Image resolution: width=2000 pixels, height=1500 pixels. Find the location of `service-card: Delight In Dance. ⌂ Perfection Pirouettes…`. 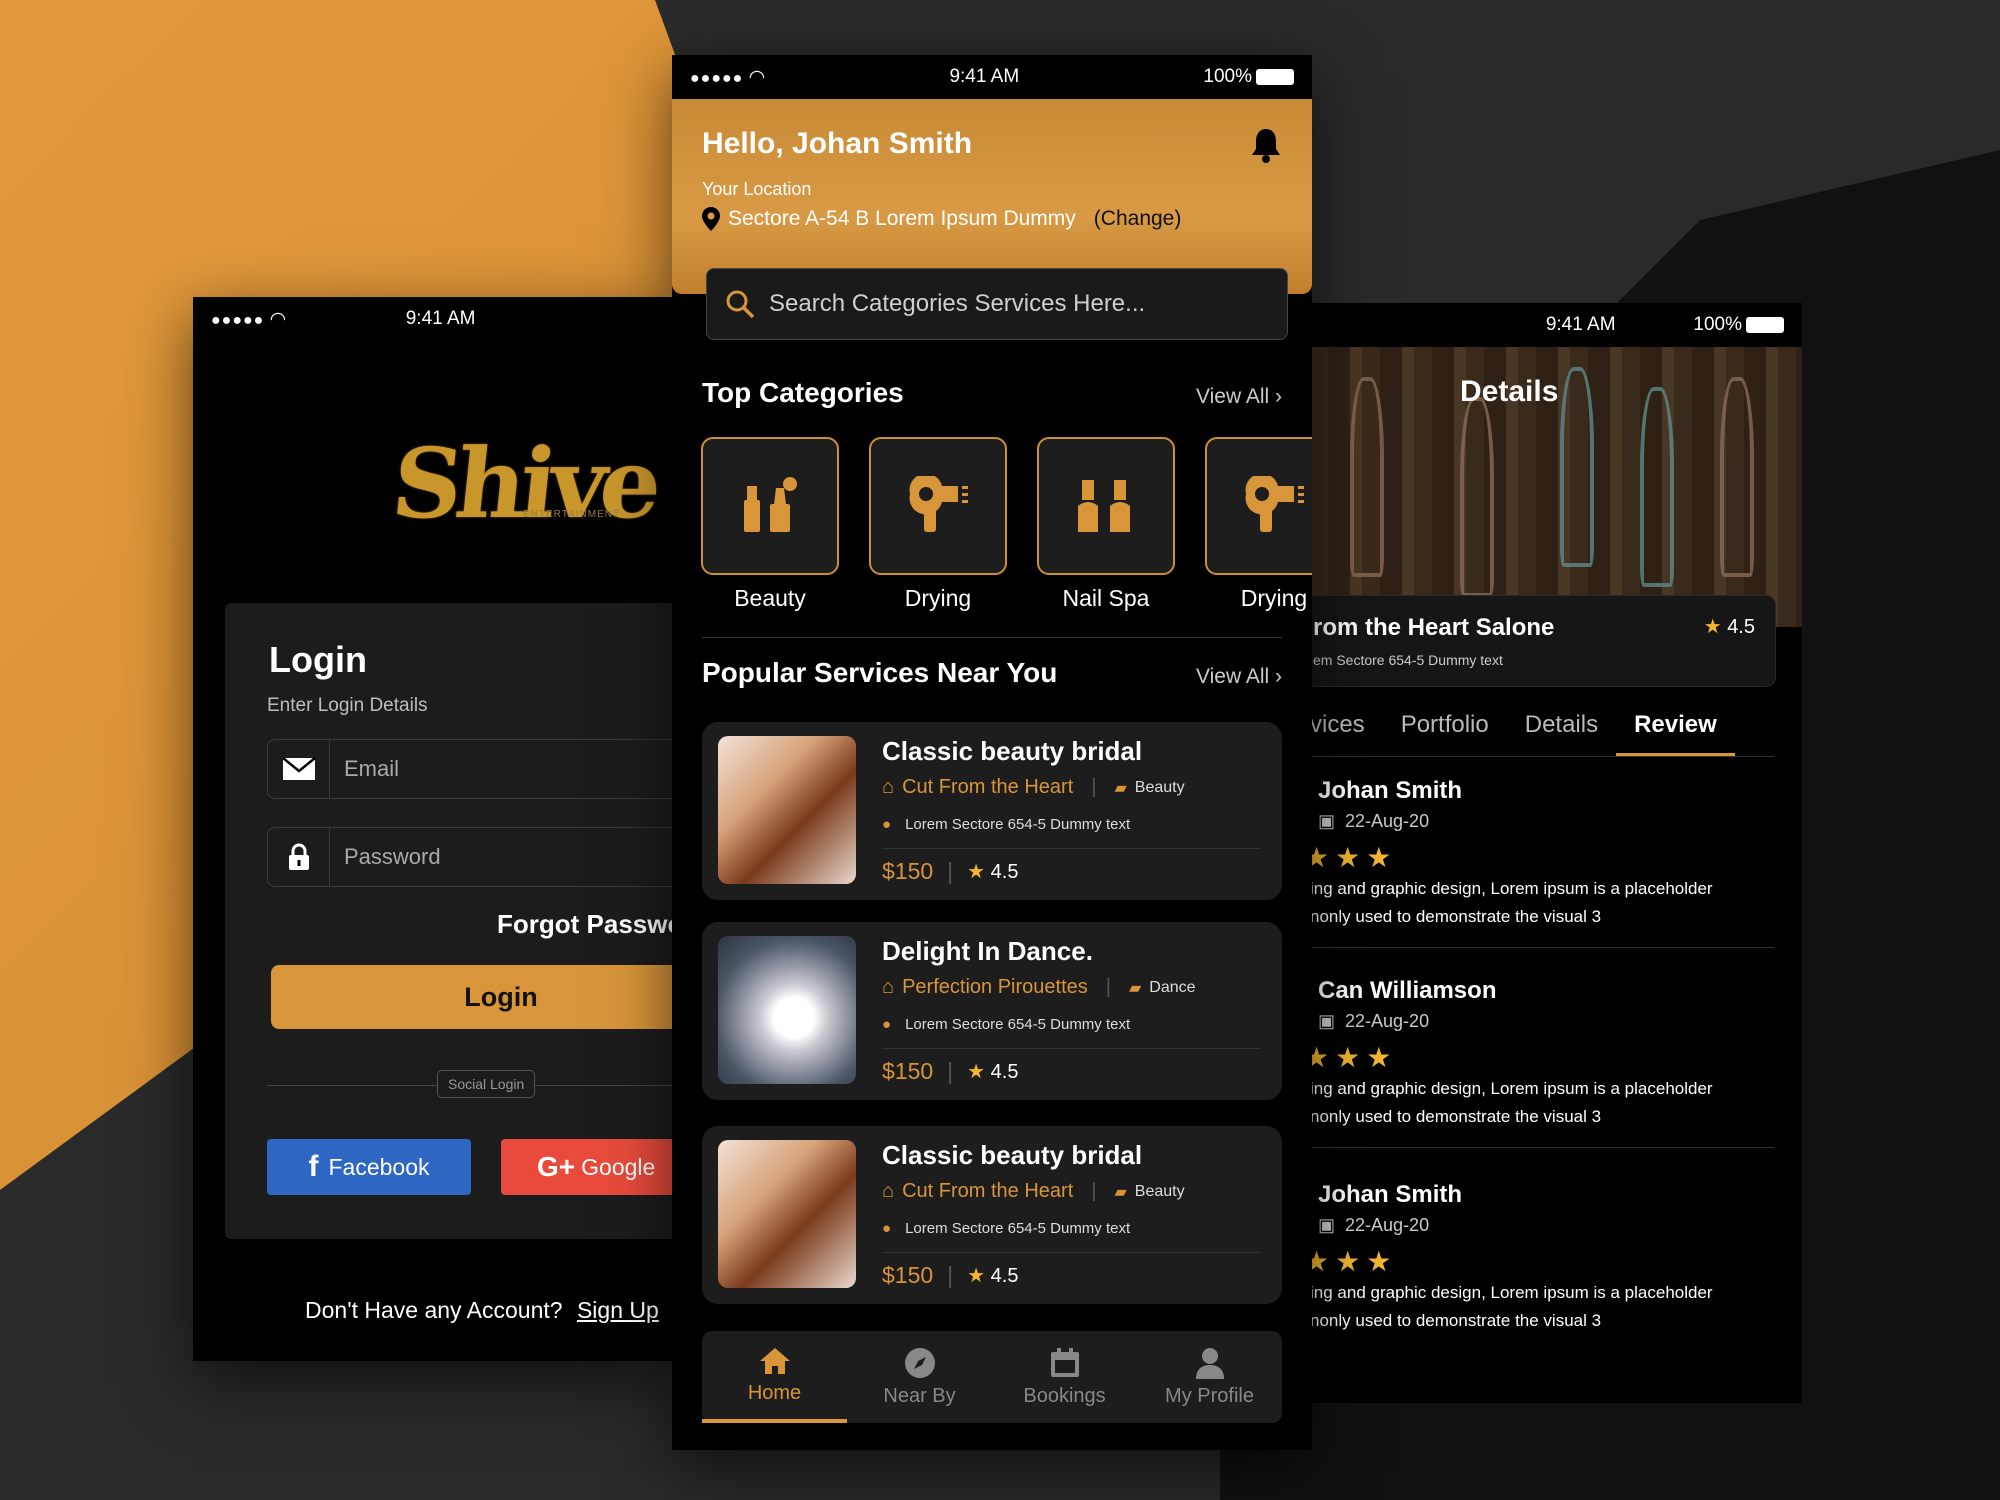

service-card: Delight In Dance. ⌂ Perfection Pirouettes… is located at coordinates (992, 1011).